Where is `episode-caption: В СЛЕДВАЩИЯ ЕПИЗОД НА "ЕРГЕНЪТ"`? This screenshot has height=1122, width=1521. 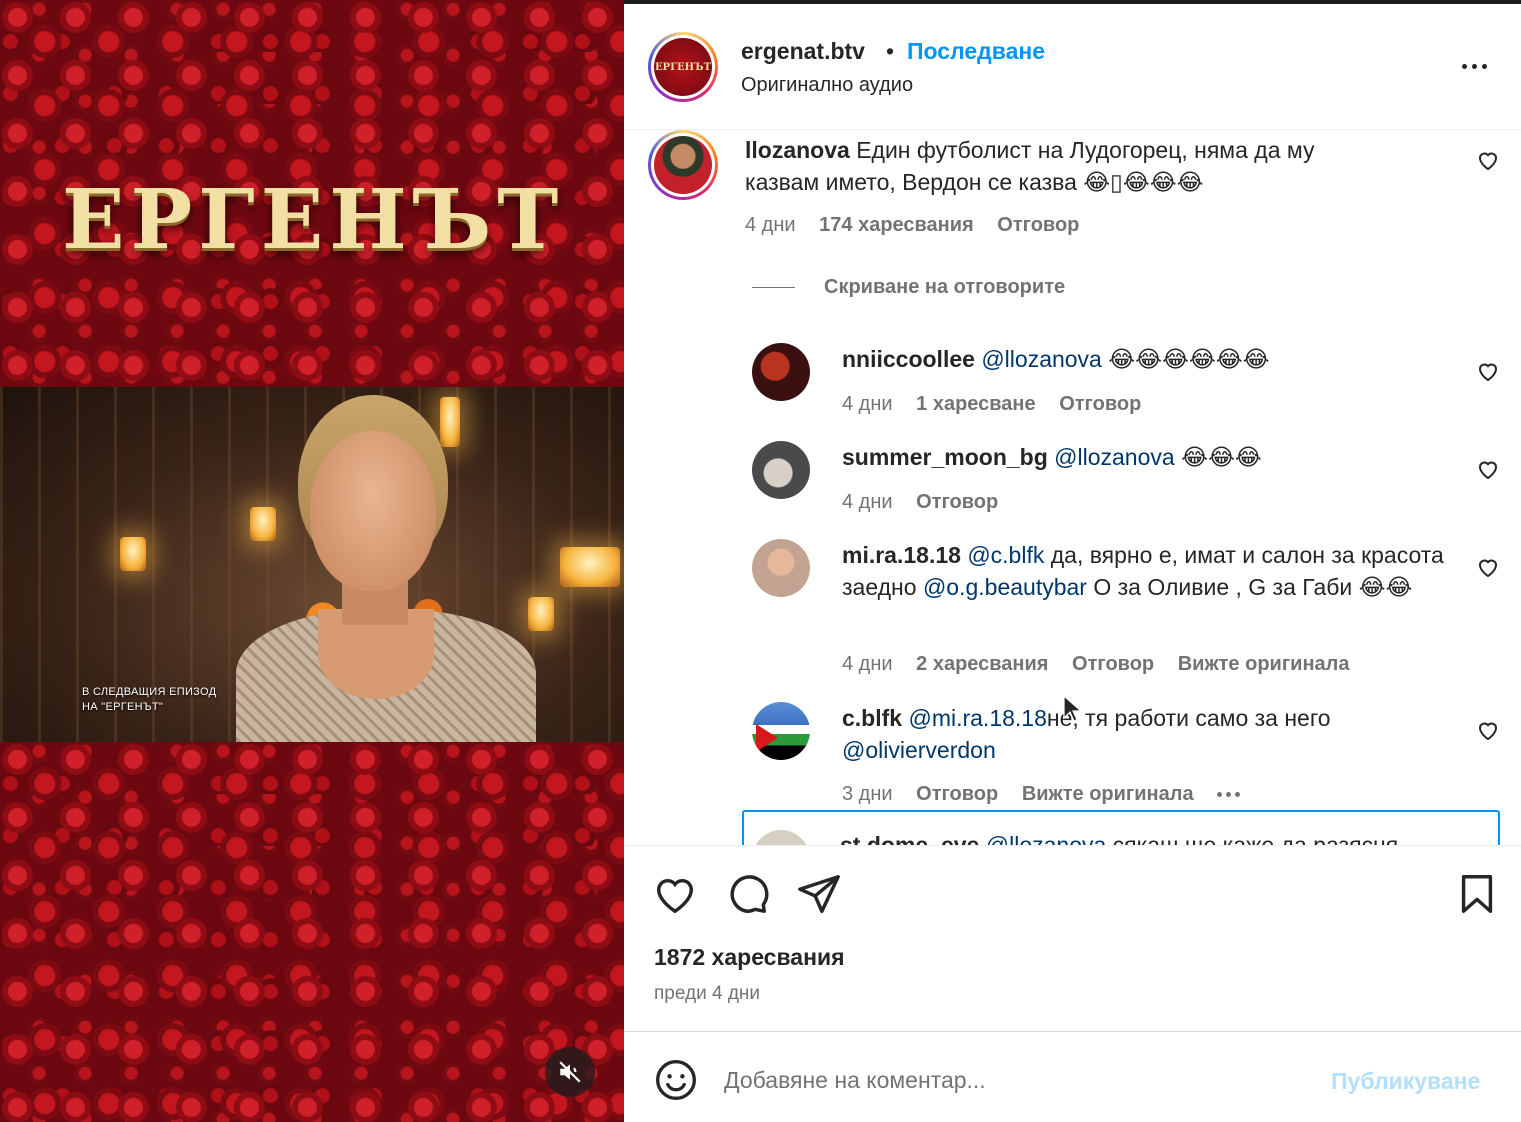
episode-caption: В СЛЕДВАЩИЯ ЕПИЗОД НА "ЕРГЕНЪТ" is located at coordinates (149, 699).